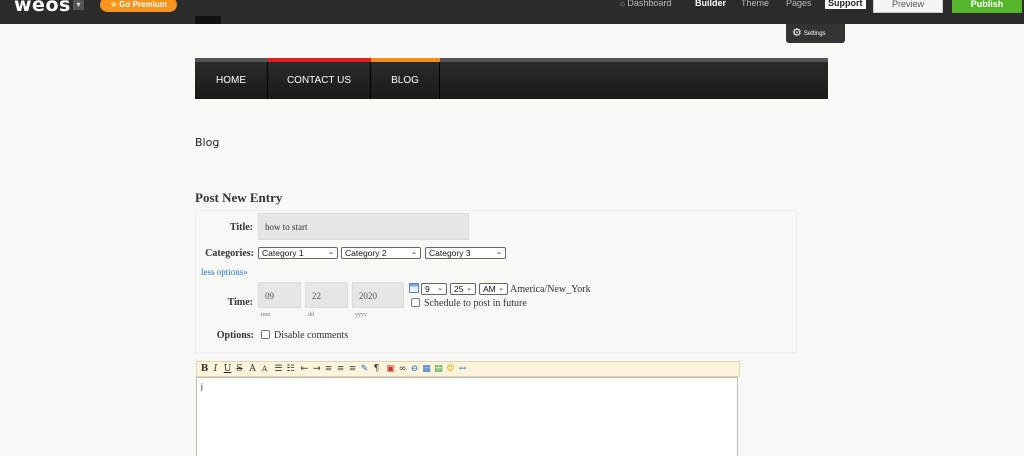 This screenshot has height=456, width=1024. Describe the element at coordinates (252, 369) in the screenshot. I see `font-size-up-icon: A` at that location.